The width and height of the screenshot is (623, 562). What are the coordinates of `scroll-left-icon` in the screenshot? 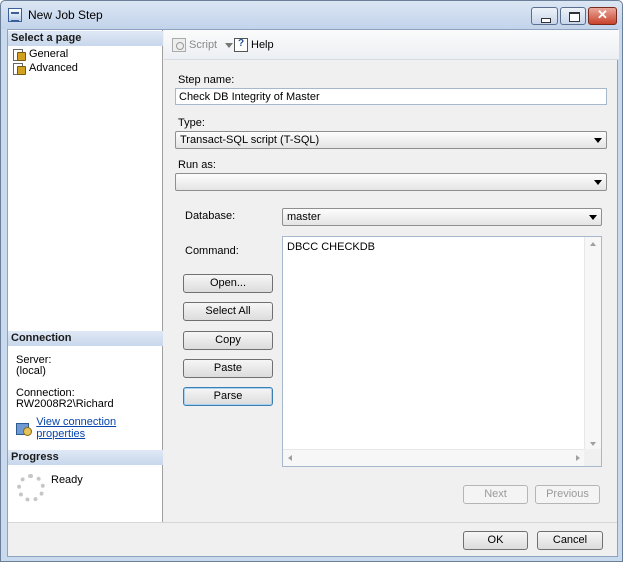 It's located at (290, 458).